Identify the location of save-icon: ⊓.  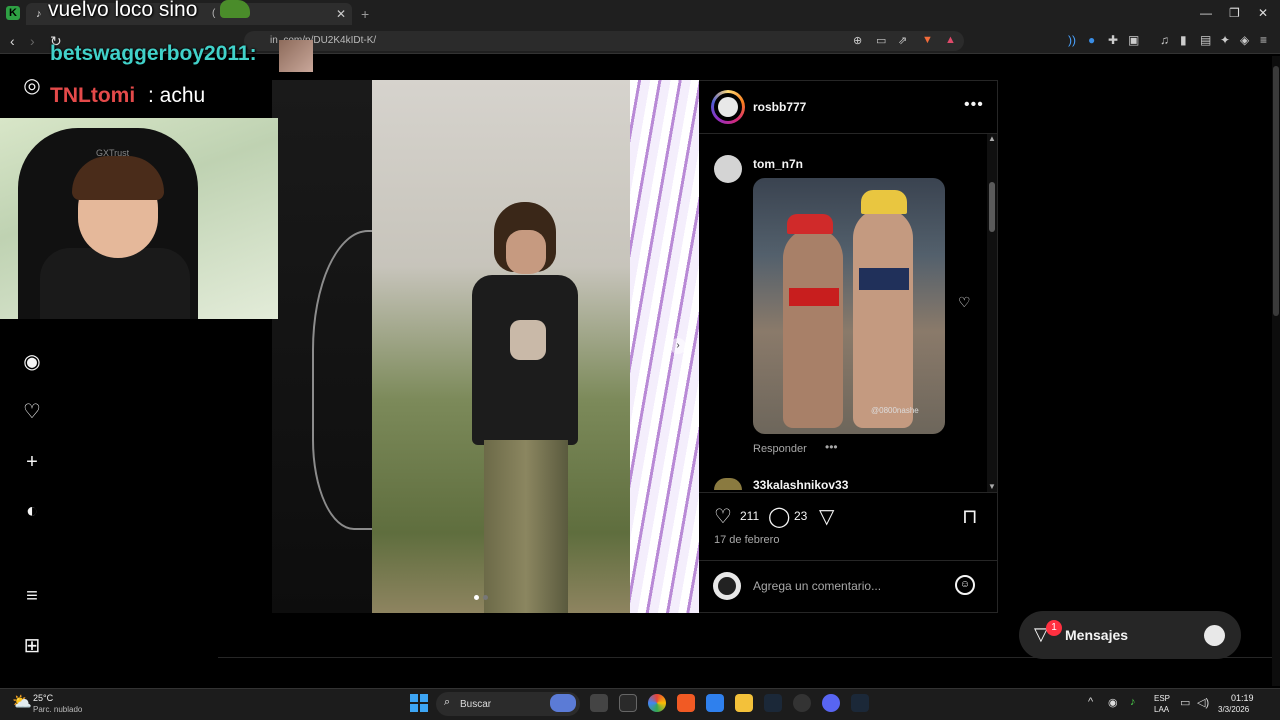
(970, 516).